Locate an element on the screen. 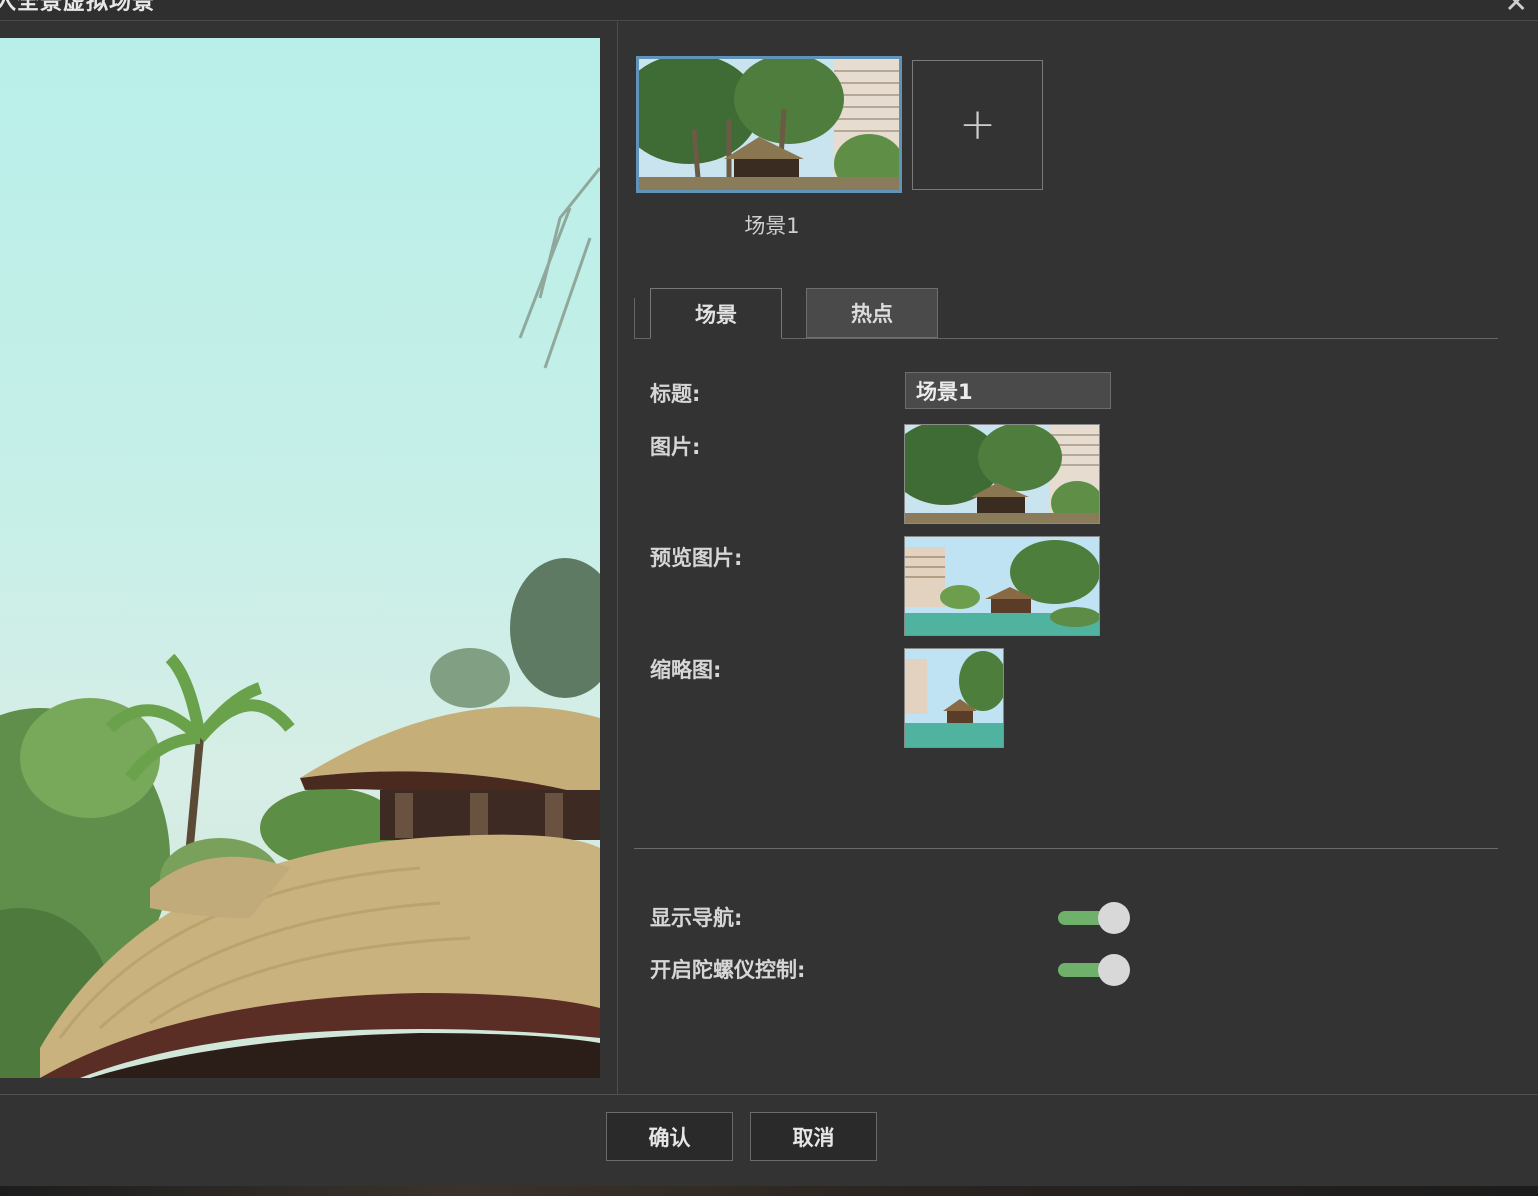  preview-image-label: 预览图片: is located at coordinates (696, 558).